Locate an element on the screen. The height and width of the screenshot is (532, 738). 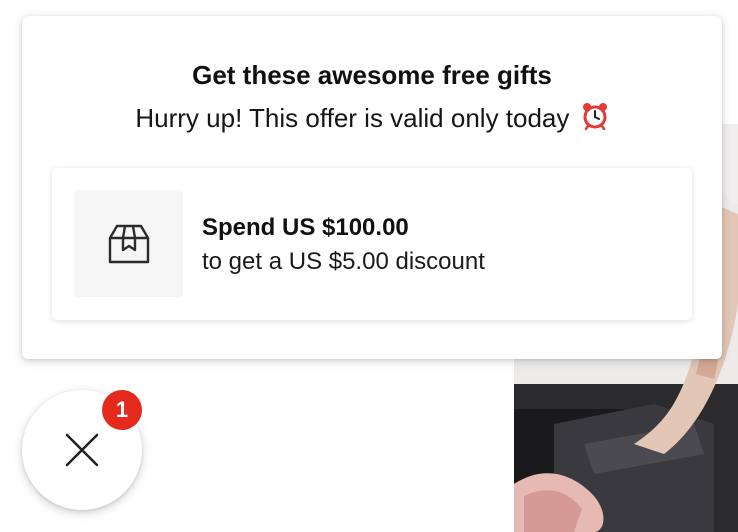
offer-thumbnail is located at coordinates (128, 243).